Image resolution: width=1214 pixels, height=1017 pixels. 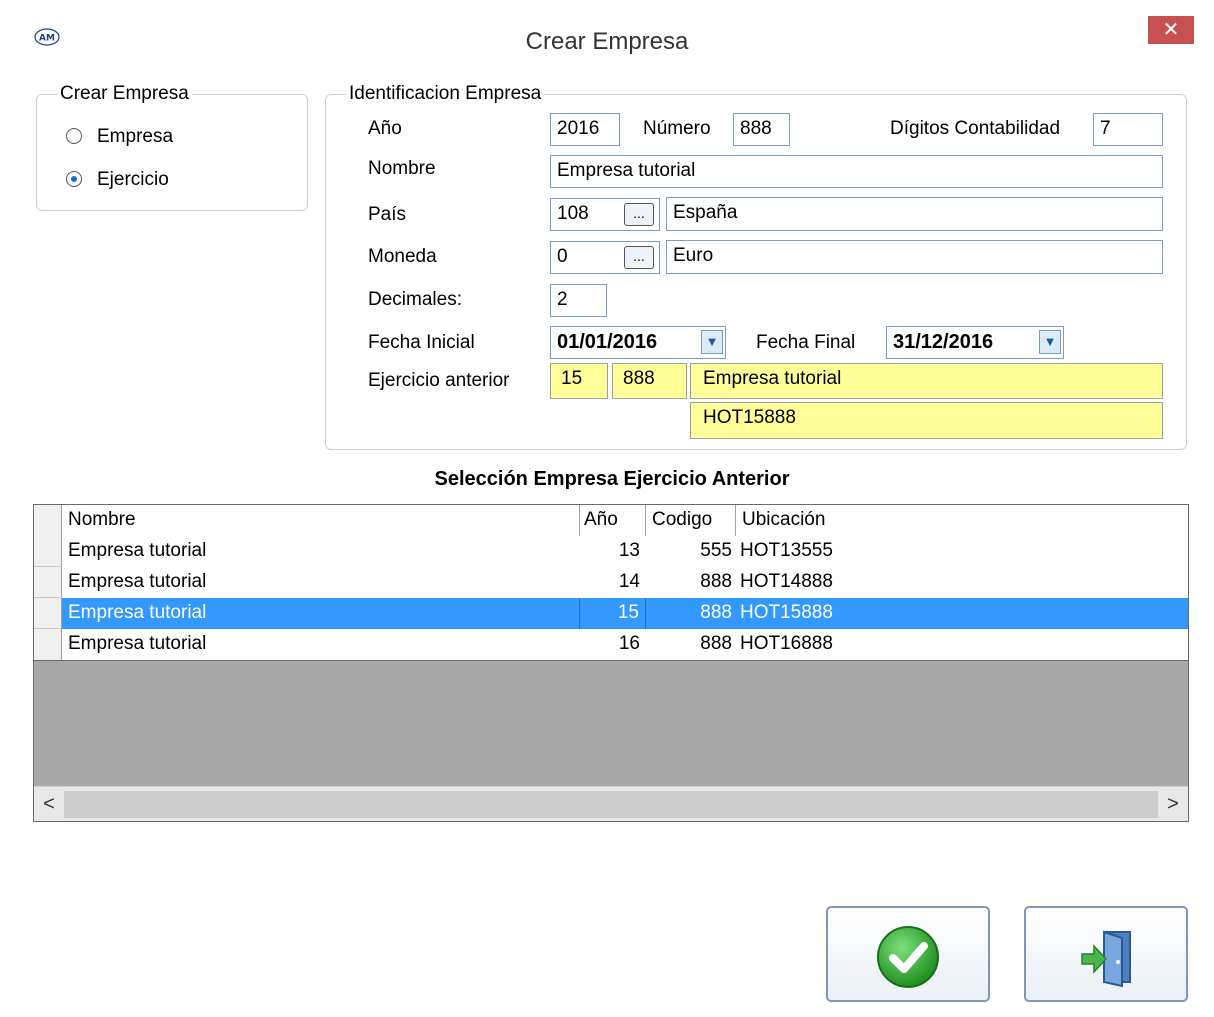 I want to click on table-row-selected: Empresa tutorial 15 888 HOT15888, so click(x=611, y=613).